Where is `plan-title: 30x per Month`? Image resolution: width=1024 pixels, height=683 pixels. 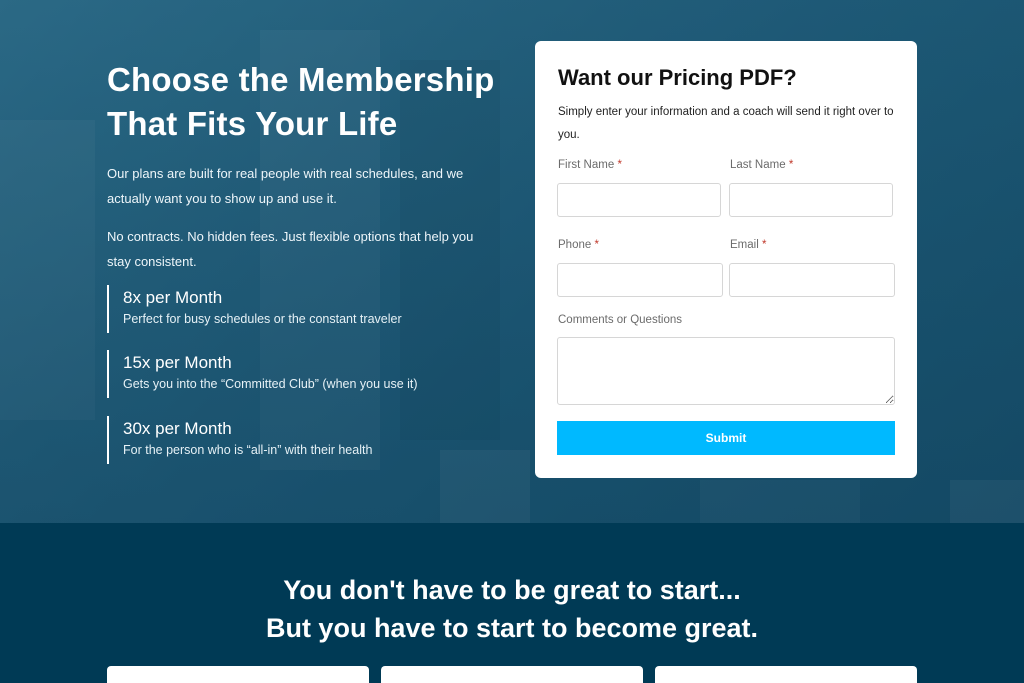
plan-title: 30x per Month is located at coordinates (177, 428).